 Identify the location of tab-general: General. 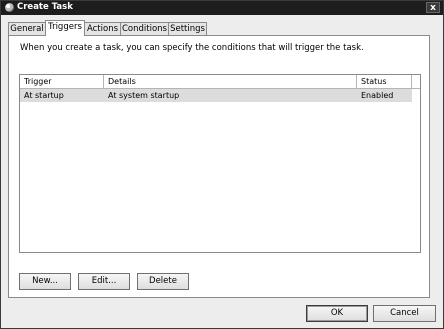
(27, 28).